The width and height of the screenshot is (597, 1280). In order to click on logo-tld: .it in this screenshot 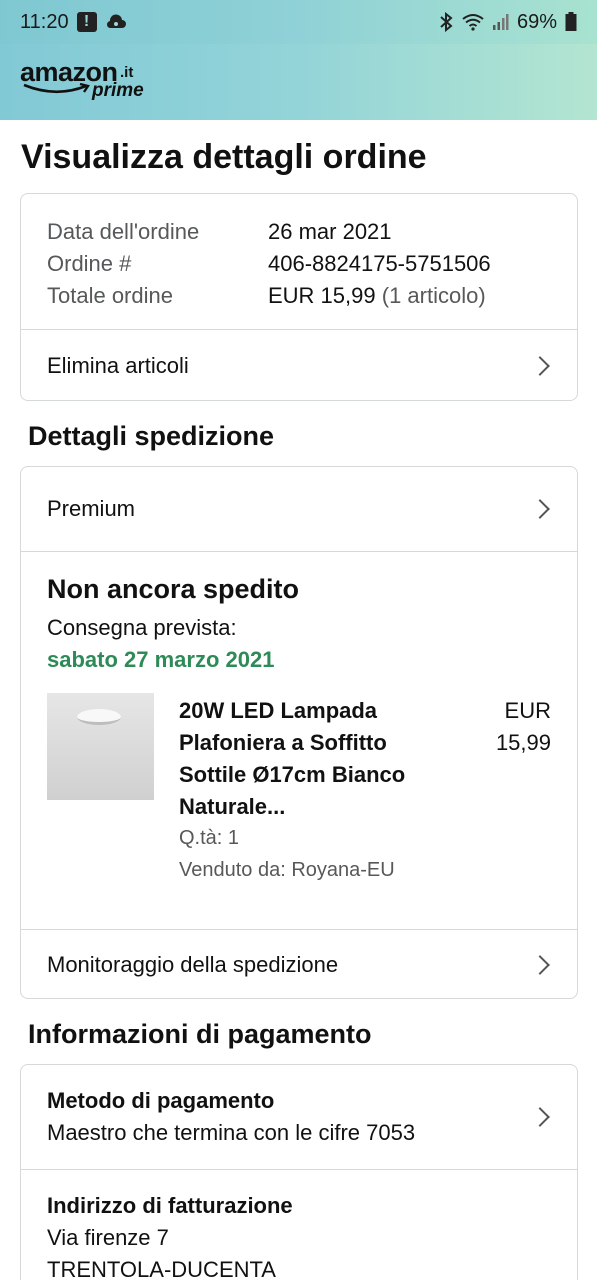, I will do `click(127, 72)`.